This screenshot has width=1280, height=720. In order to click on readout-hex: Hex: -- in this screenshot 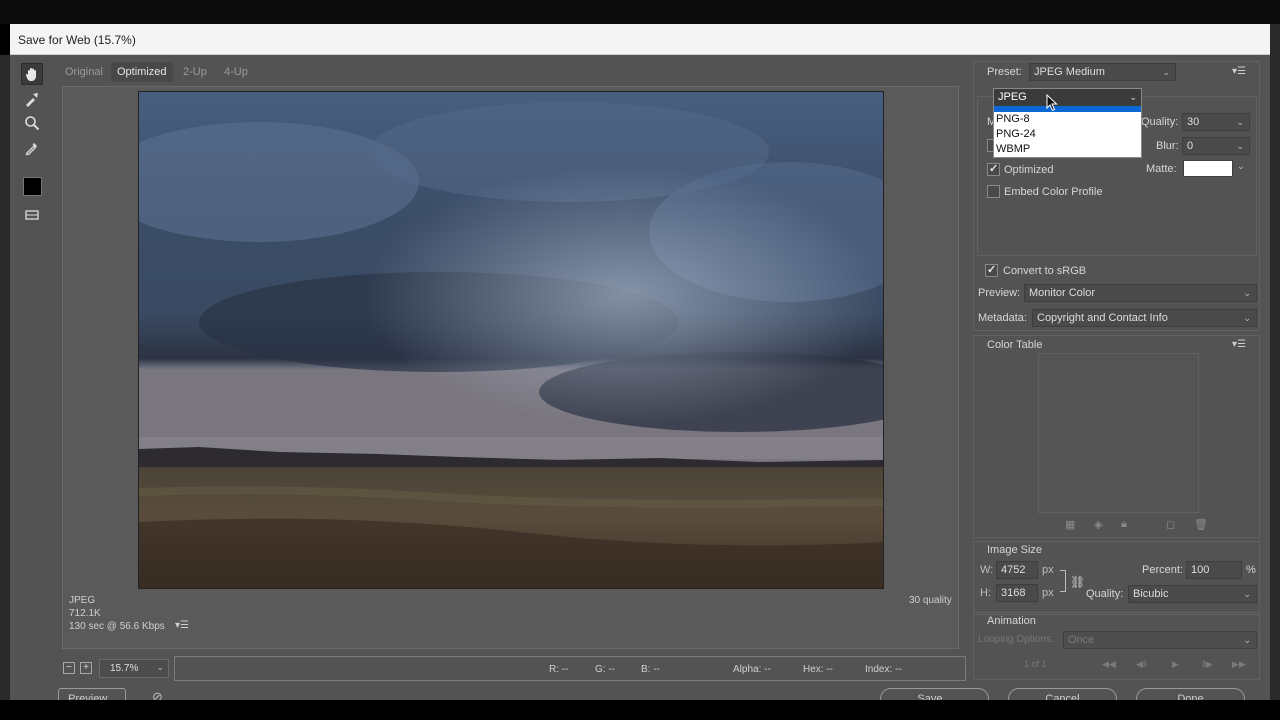, I will do `click(818, 669)`.